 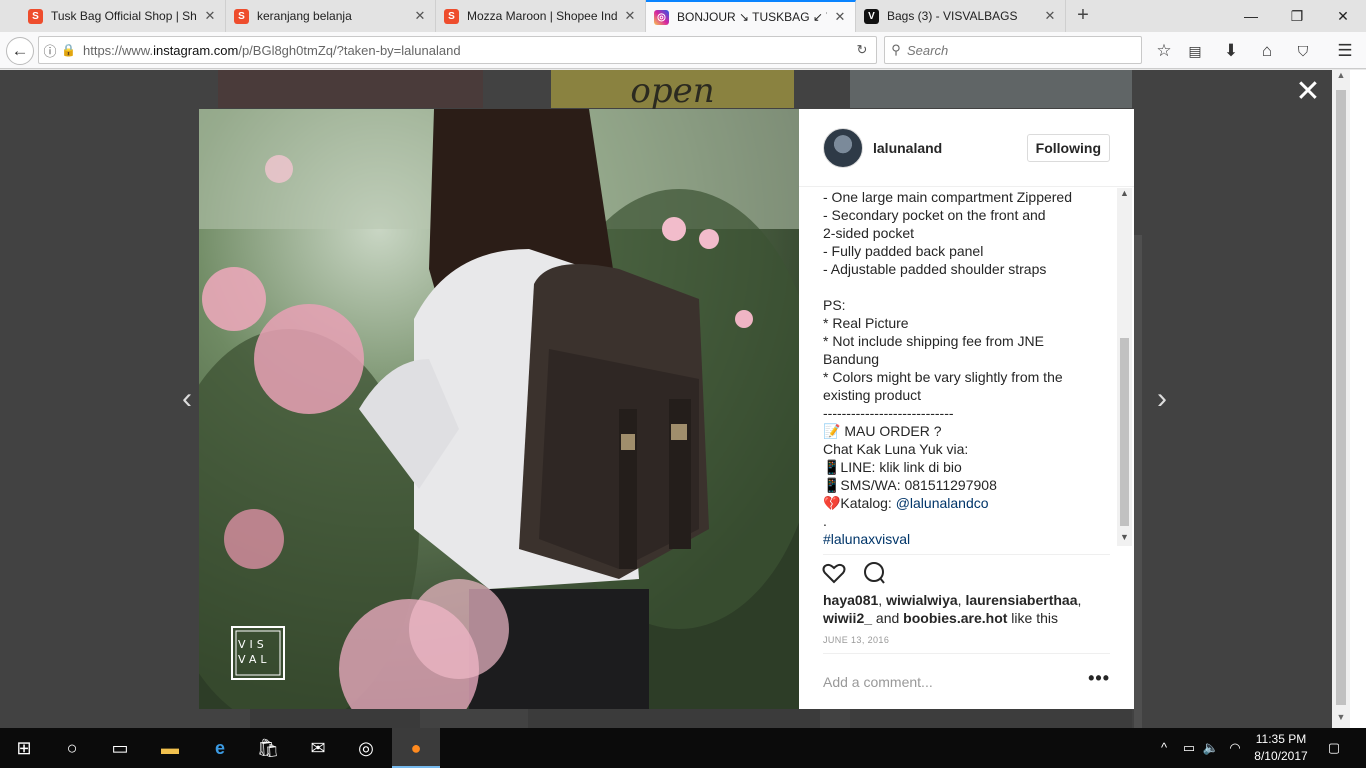 What do you see at coordinates (241, 16) in the screenshot?
I see `shopee-icon: S` at bounding box center [241, 16].